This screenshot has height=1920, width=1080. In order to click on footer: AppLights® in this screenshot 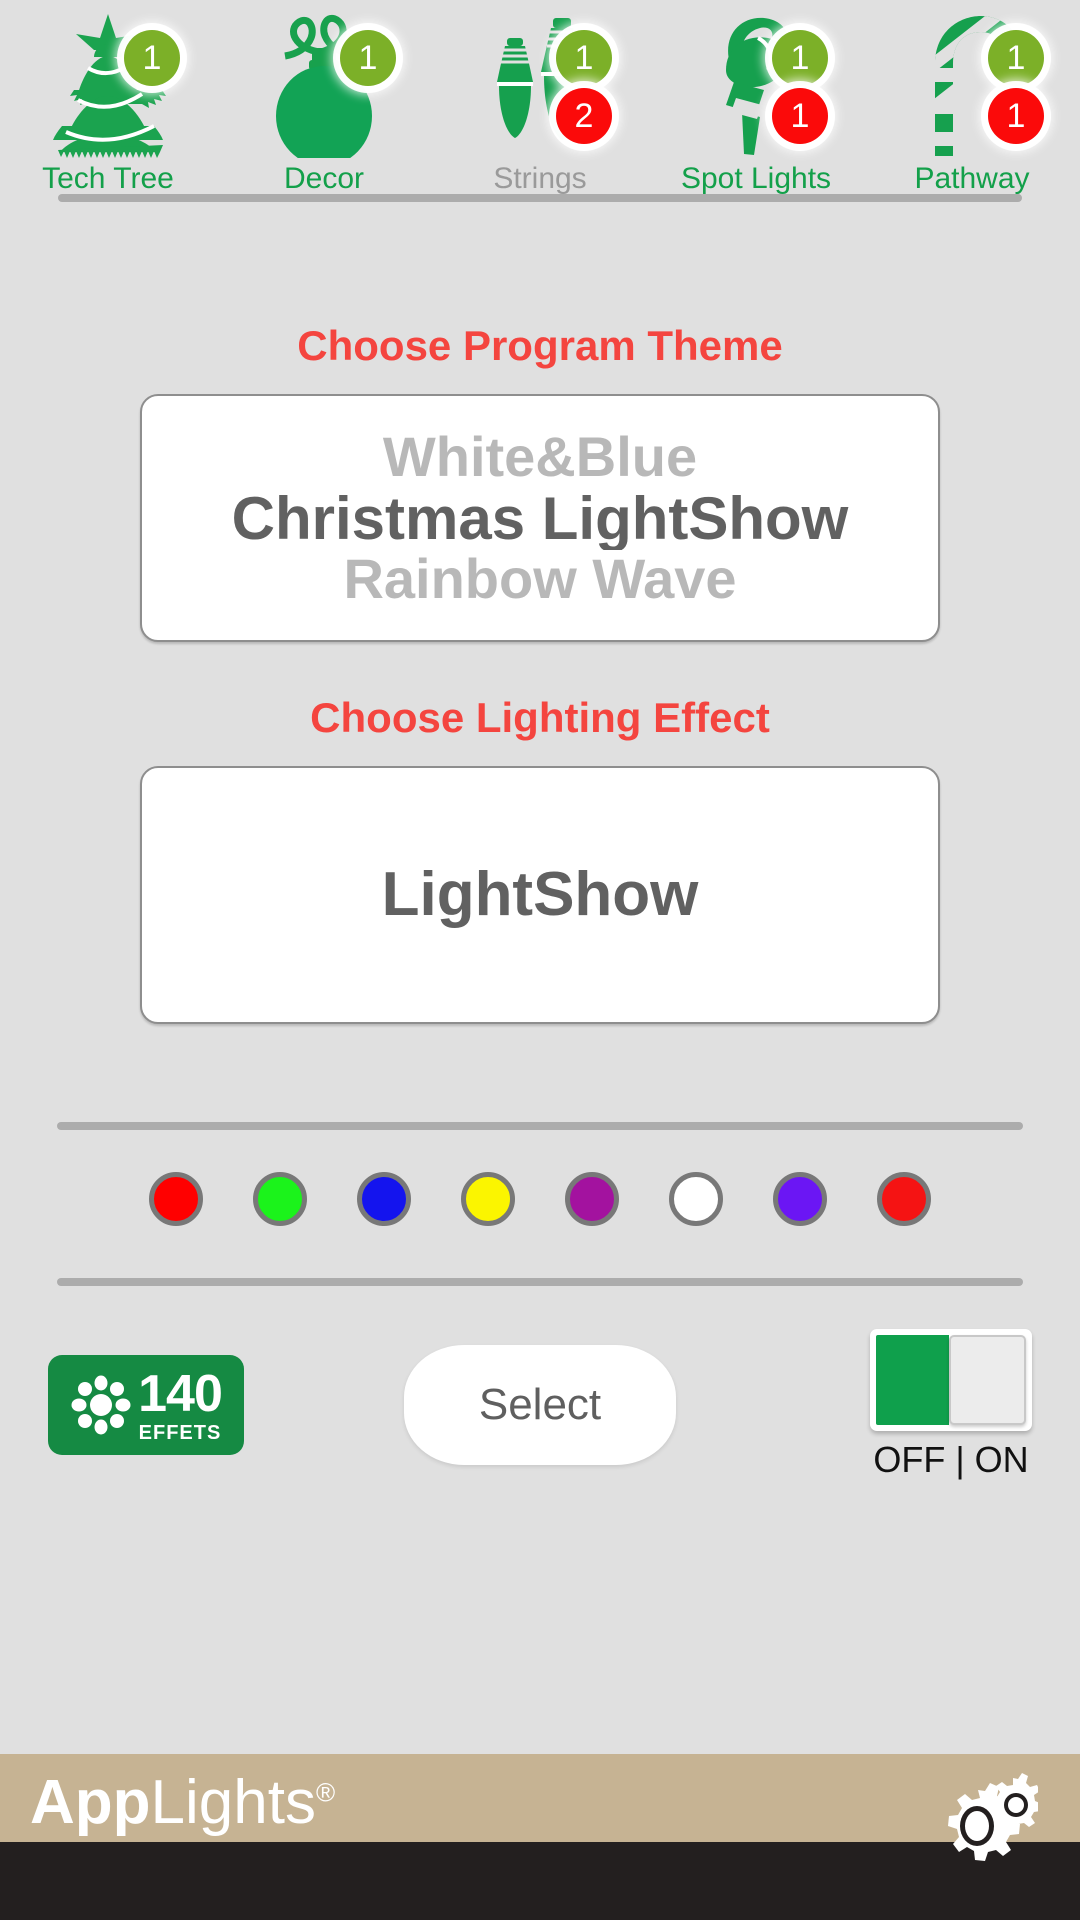, I will do `click(540, 1837)`.